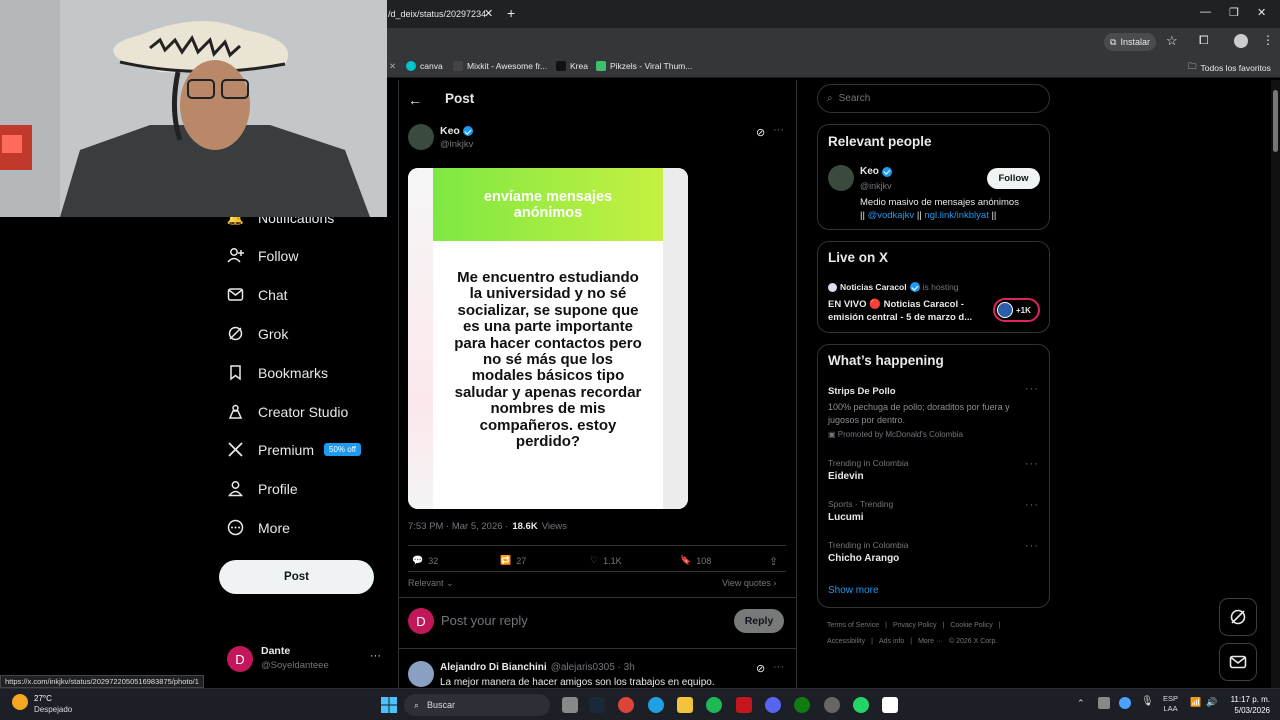 The height and width of the screenshot is (720, 1280). I want to click on sidebar-item-chat: Chat, so click(257, 294).